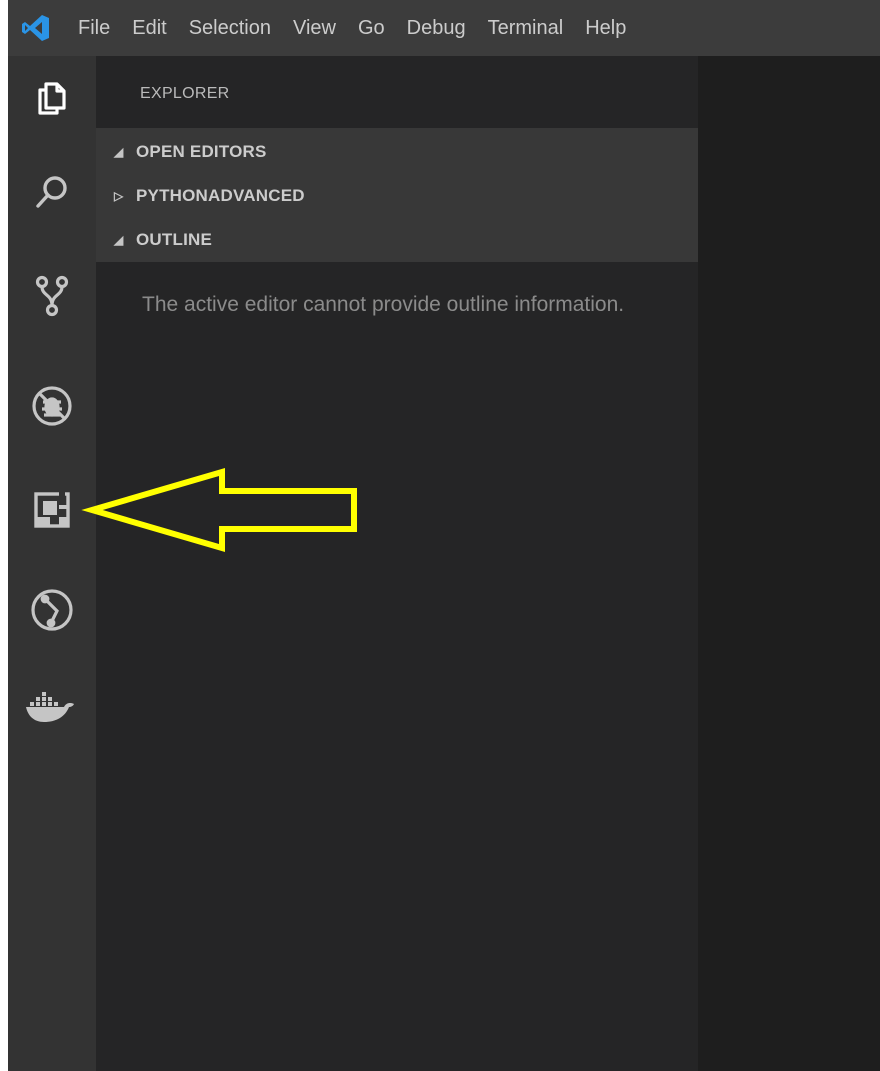 Image resolution: width=880 pixels, height=1071 pixels. What do you see at coordinates (52, 296) in the screenshot?
I see `source-control-icon` at bounding box center [52, 296].